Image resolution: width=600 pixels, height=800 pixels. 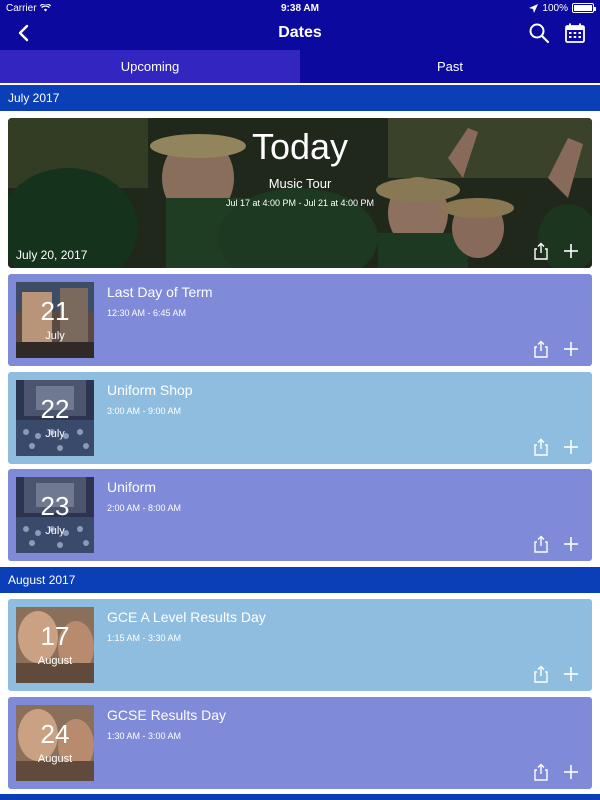 What do you see at coordinates (132, 487) in the screenshot?
I see `event-title: Uniform` at bounding box center [132, 487].